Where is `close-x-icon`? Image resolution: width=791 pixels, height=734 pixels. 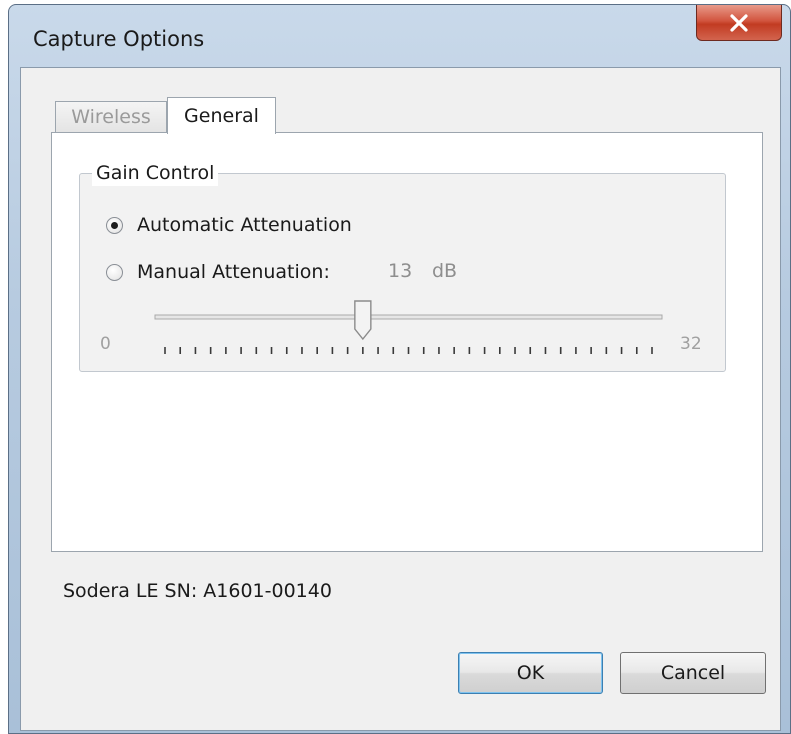 close-x-icon is located at coordinates (739, 22).